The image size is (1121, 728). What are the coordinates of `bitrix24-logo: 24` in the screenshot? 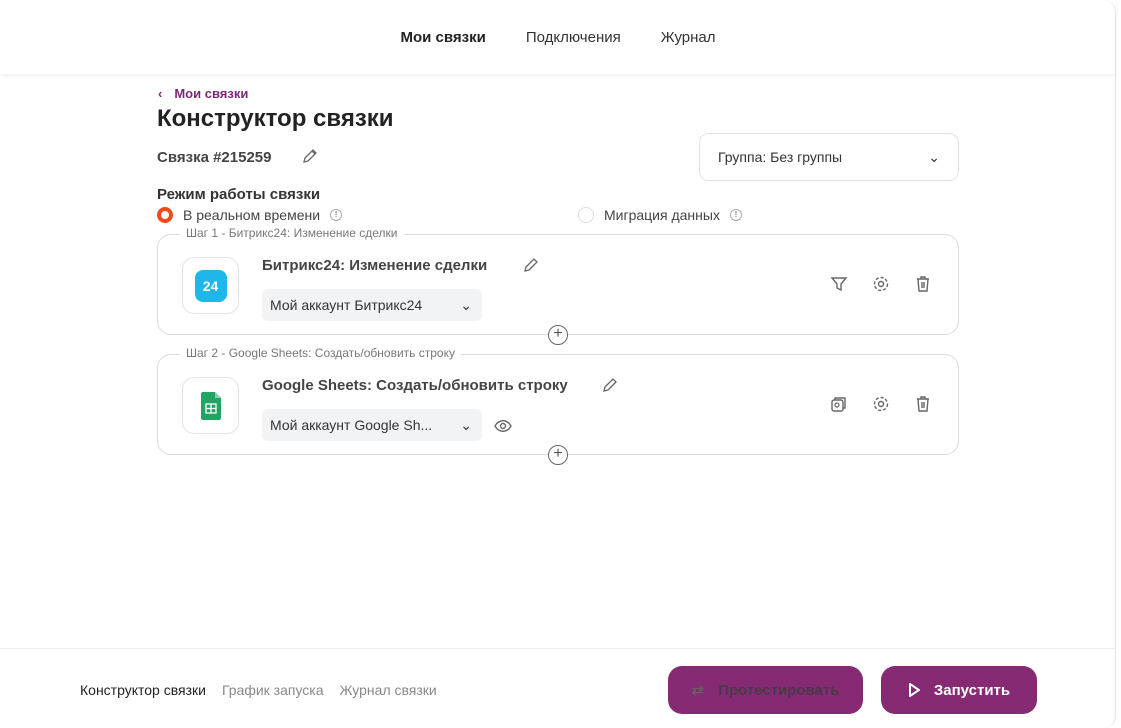 It's located at (210, 285).